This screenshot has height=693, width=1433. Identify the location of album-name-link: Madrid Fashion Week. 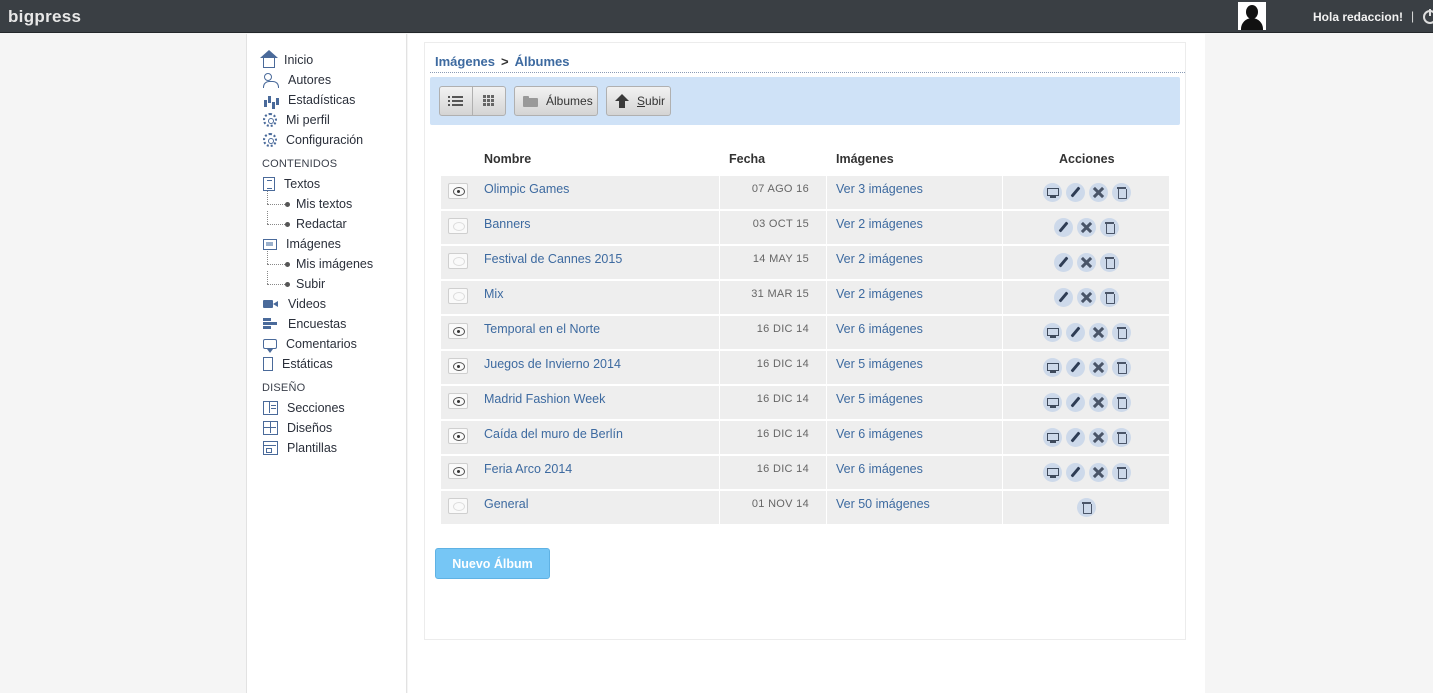
(544, 399).